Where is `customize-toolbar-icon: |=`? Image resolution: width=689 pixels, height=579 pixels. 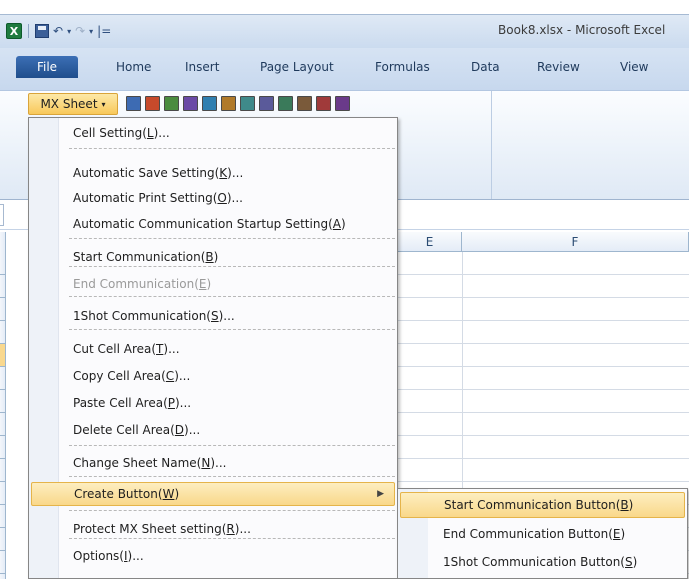 customize-toolbar-icon: |= is located at coordinates (104, 31).